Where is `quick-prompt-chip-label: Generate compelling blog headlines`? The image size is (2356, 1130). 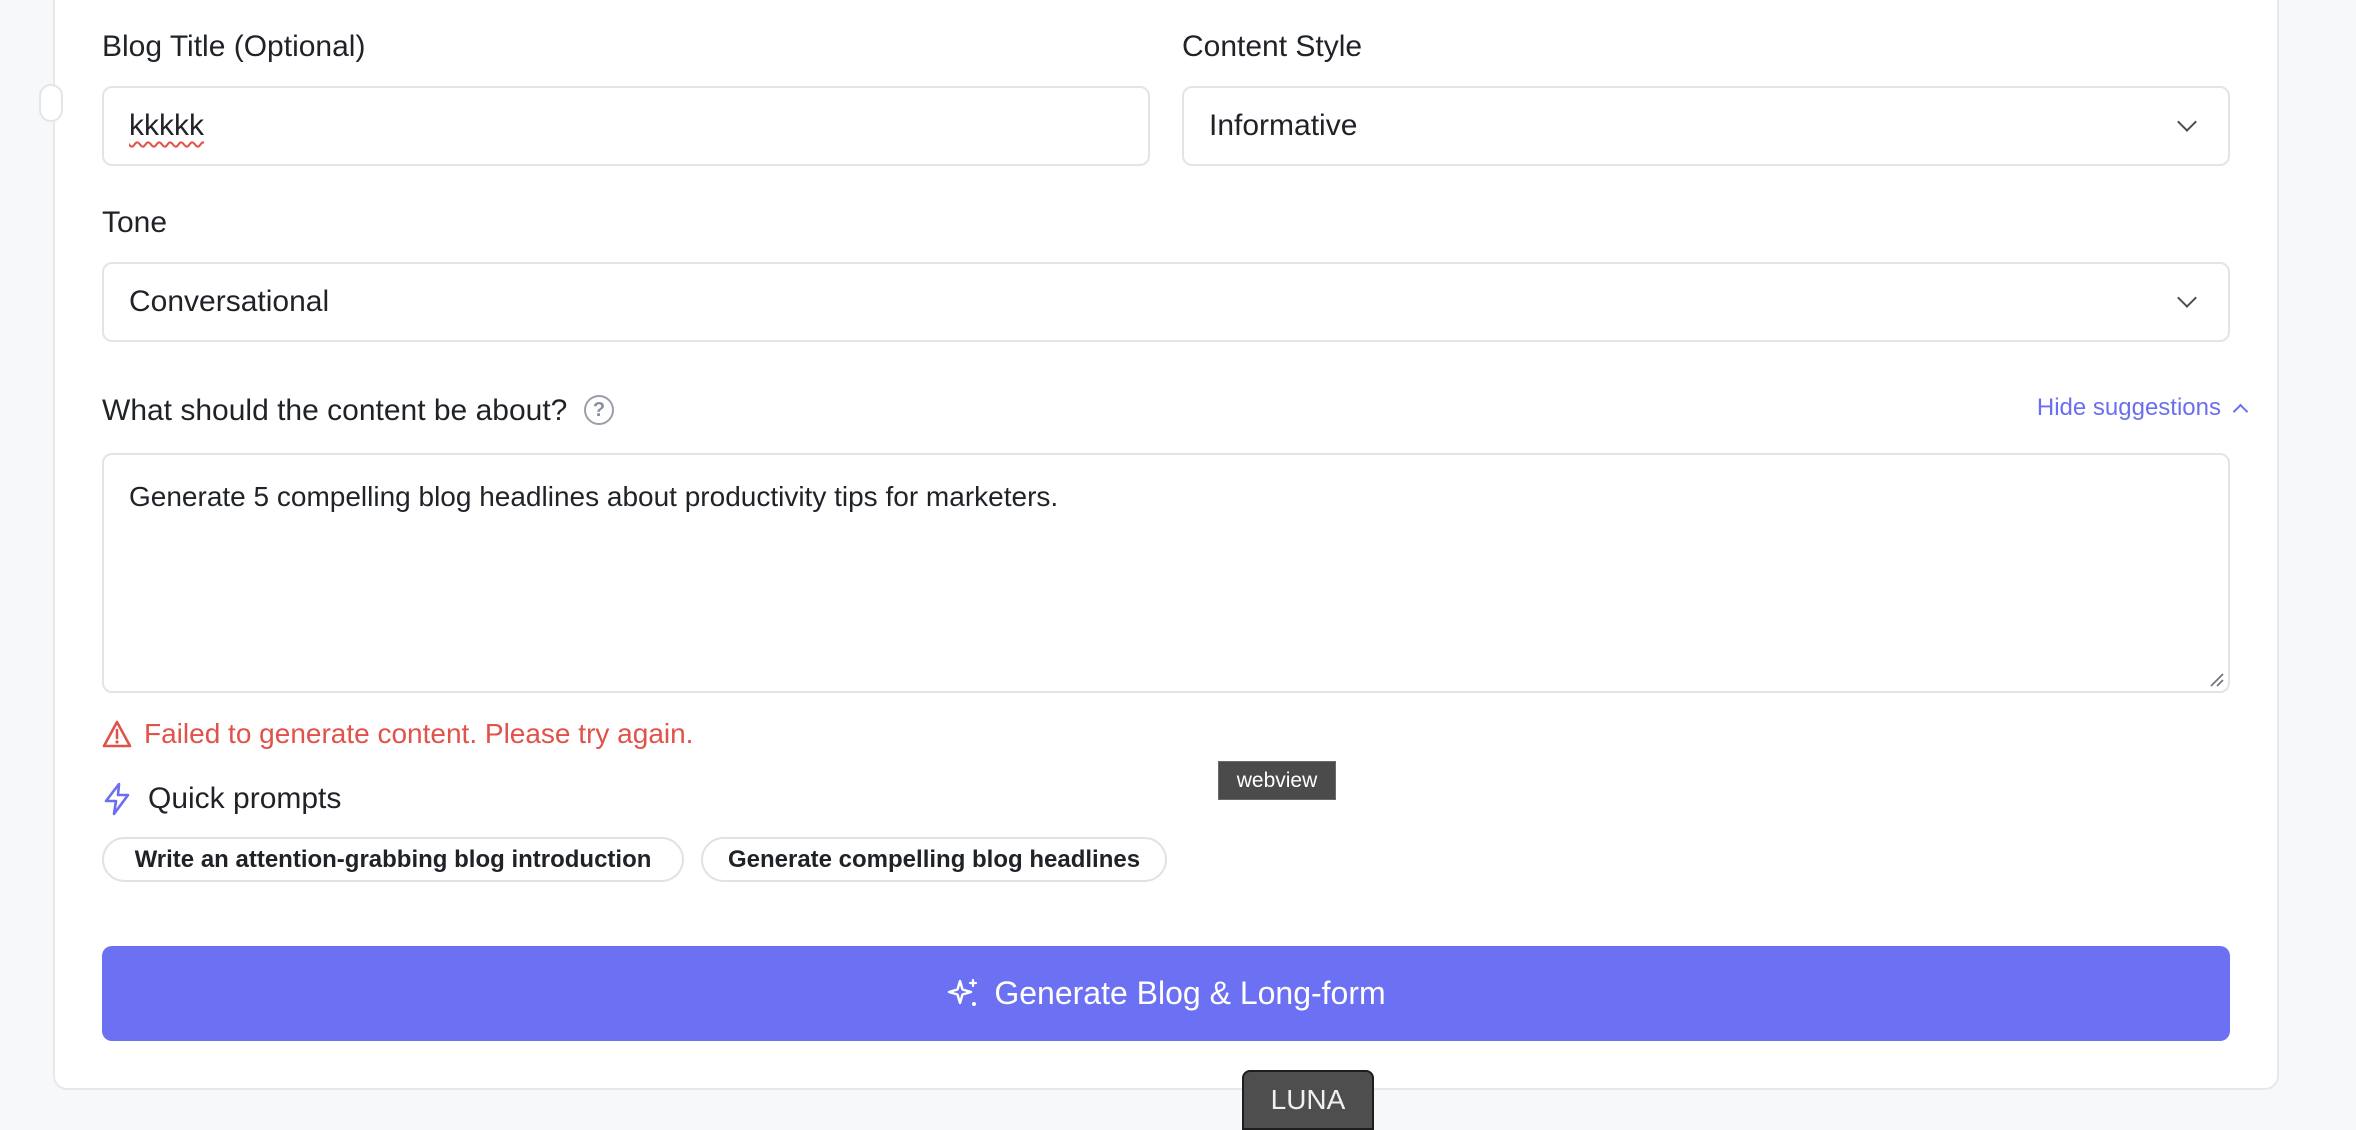 quick-prompt-chip-label: Generate compelling blog headlines is located at coordinates (934, 859).